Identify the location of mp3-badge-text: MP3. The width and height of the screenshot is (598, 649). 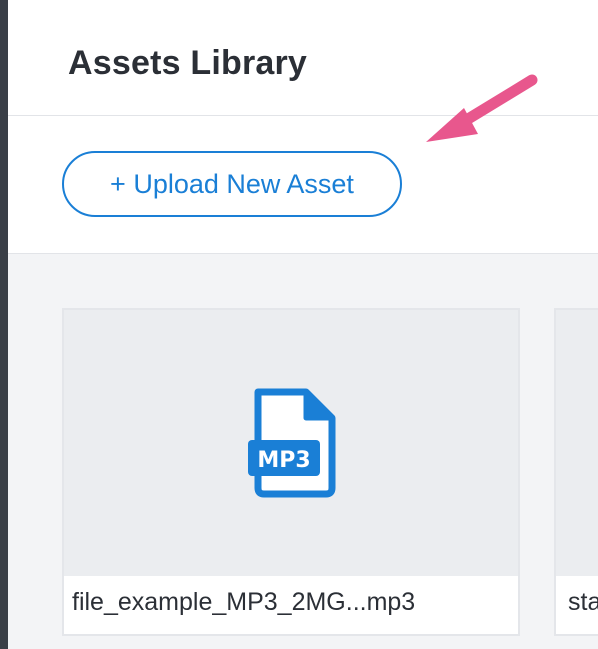
(283, 460).